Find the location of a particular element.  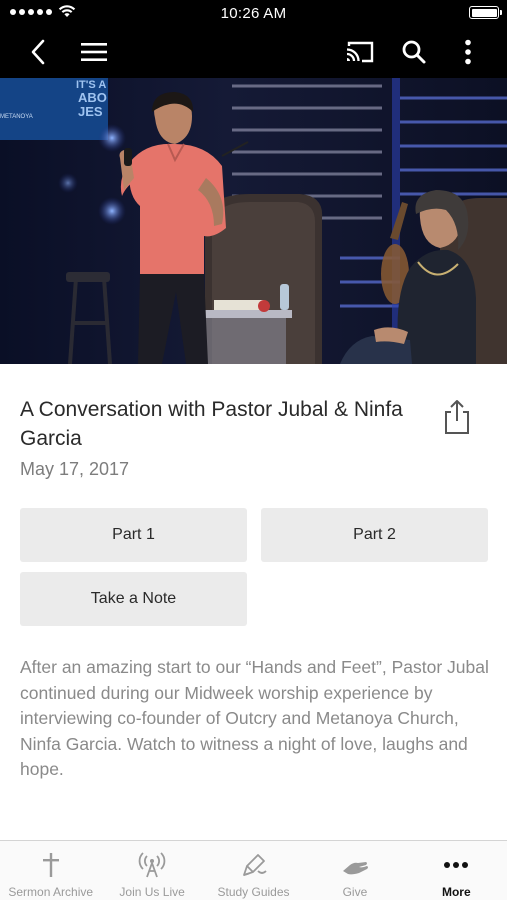

take-a-note-button: Take a Note is located at coordinates (133, 599).